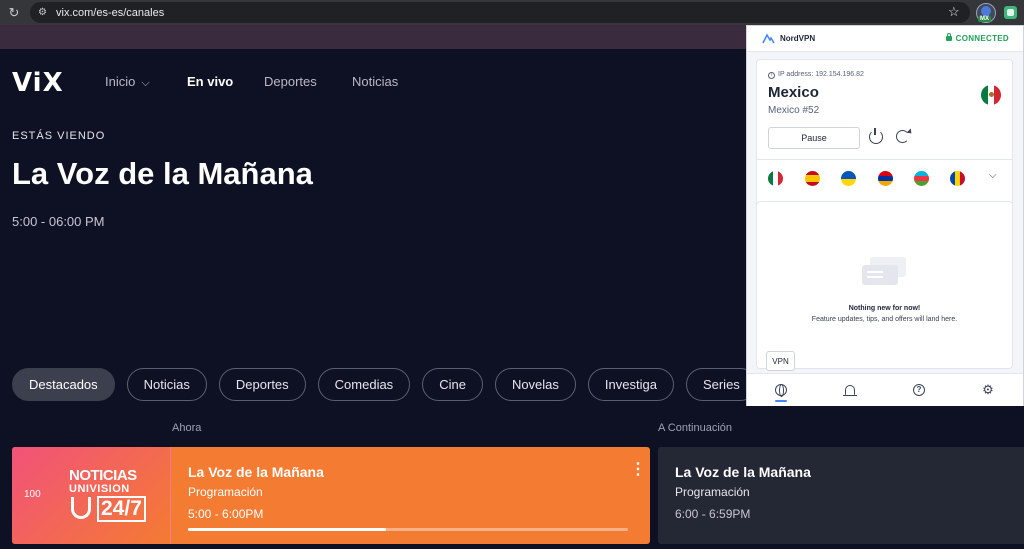  I want to click on logo-line: 24/7, so click(121, 509).